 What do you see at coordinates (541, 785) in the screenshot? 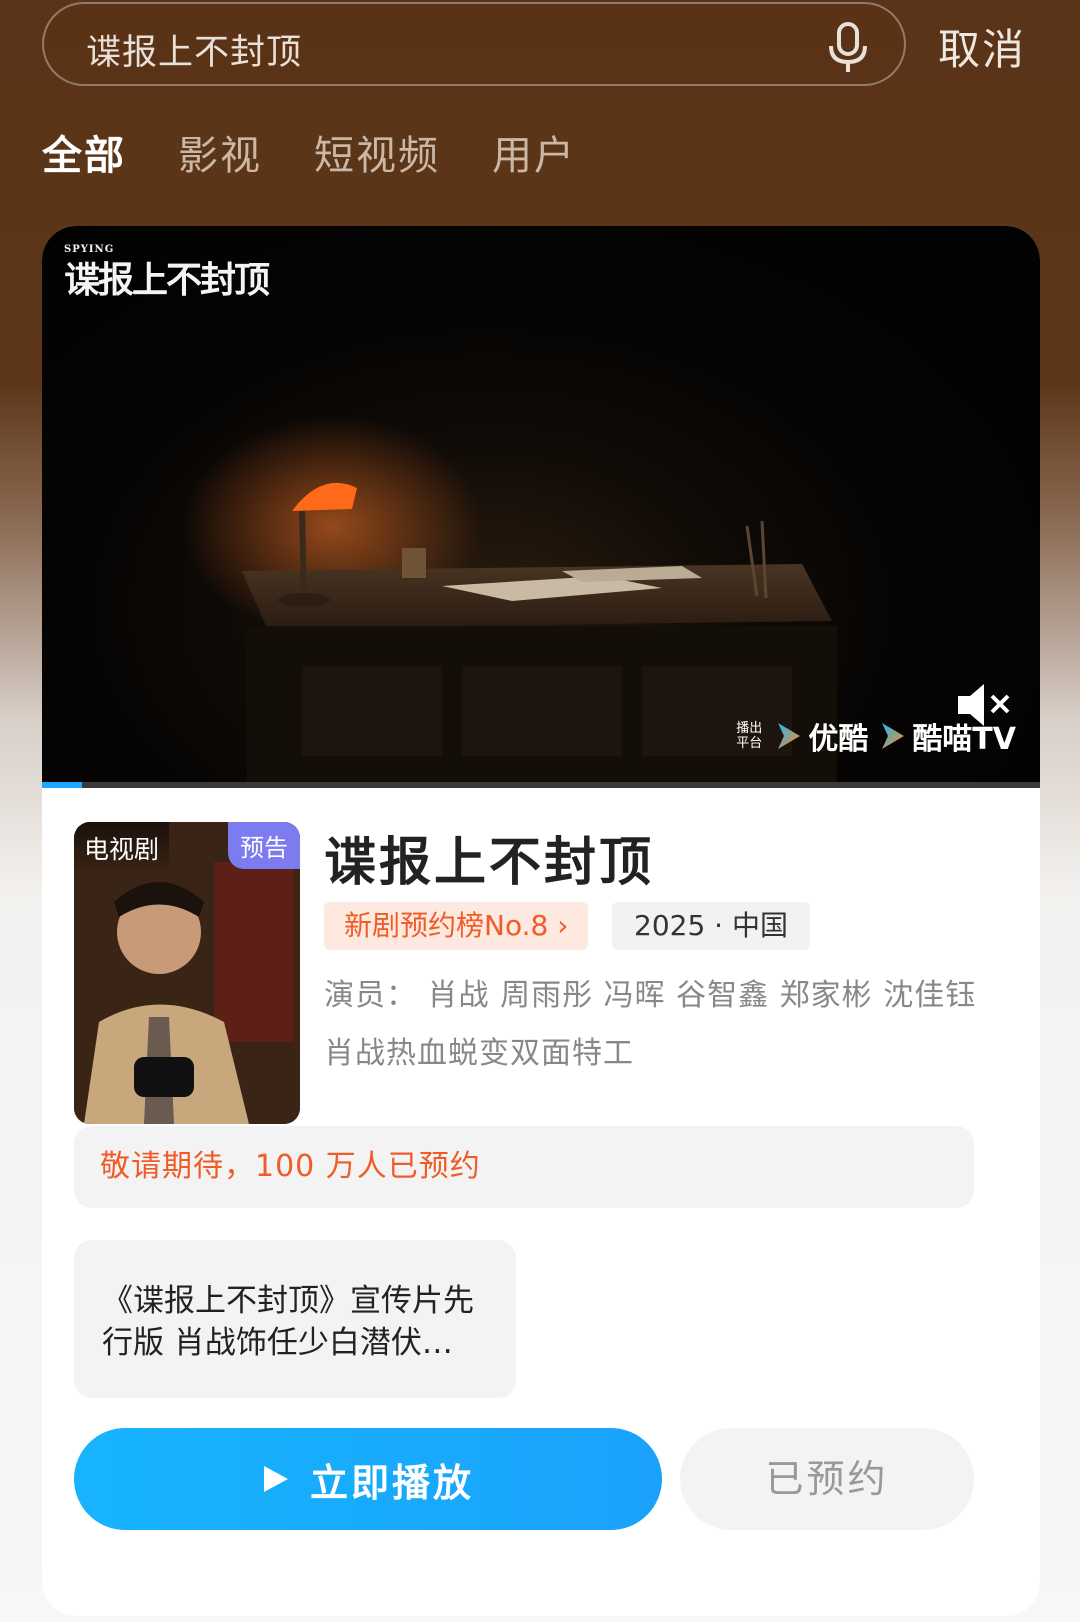
I see `video-progress-bar` at bounding box center [541, 785].